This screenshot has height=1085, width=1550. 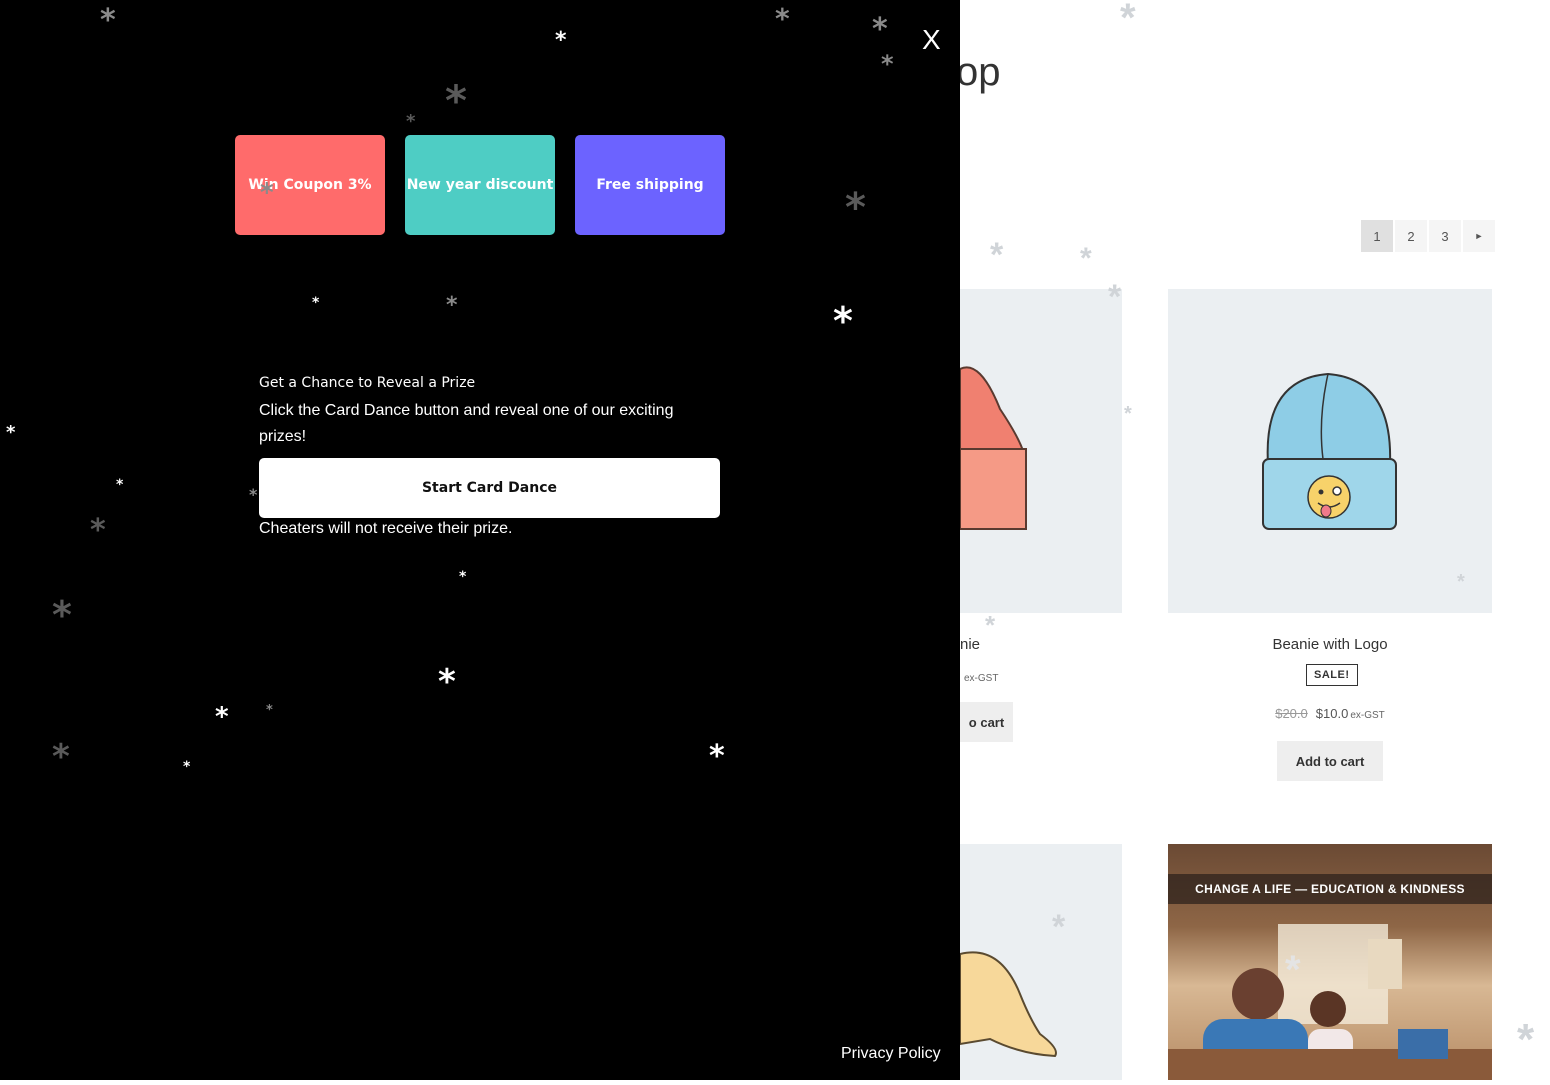 I want to click on page-1-link: 1, so click(x=1377, y=236).